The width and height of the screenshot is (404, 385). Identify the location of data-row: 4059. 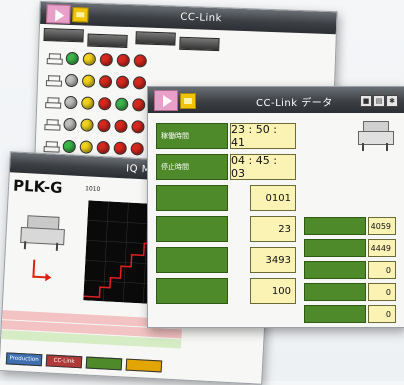
(350, 226).